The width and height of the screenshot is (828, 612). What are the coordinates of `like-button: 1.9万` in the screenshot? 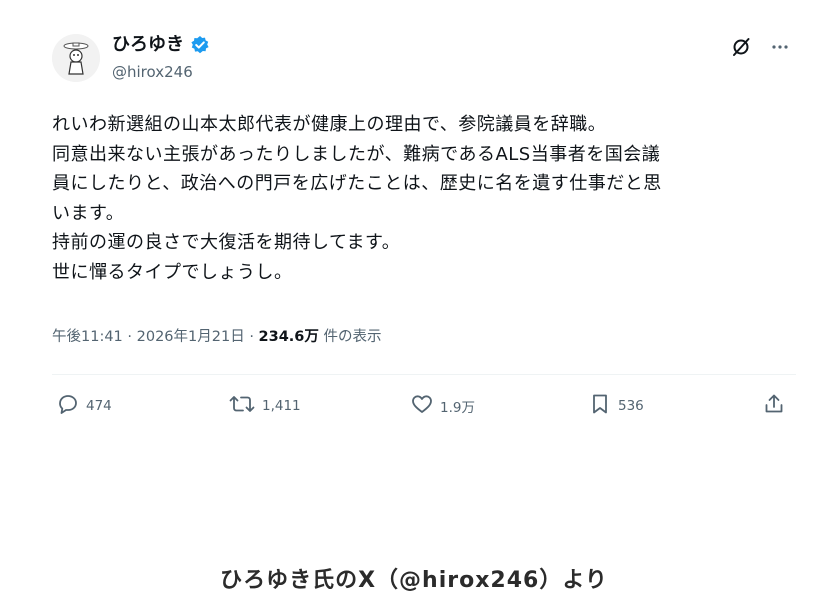 It's located at (442, 406).